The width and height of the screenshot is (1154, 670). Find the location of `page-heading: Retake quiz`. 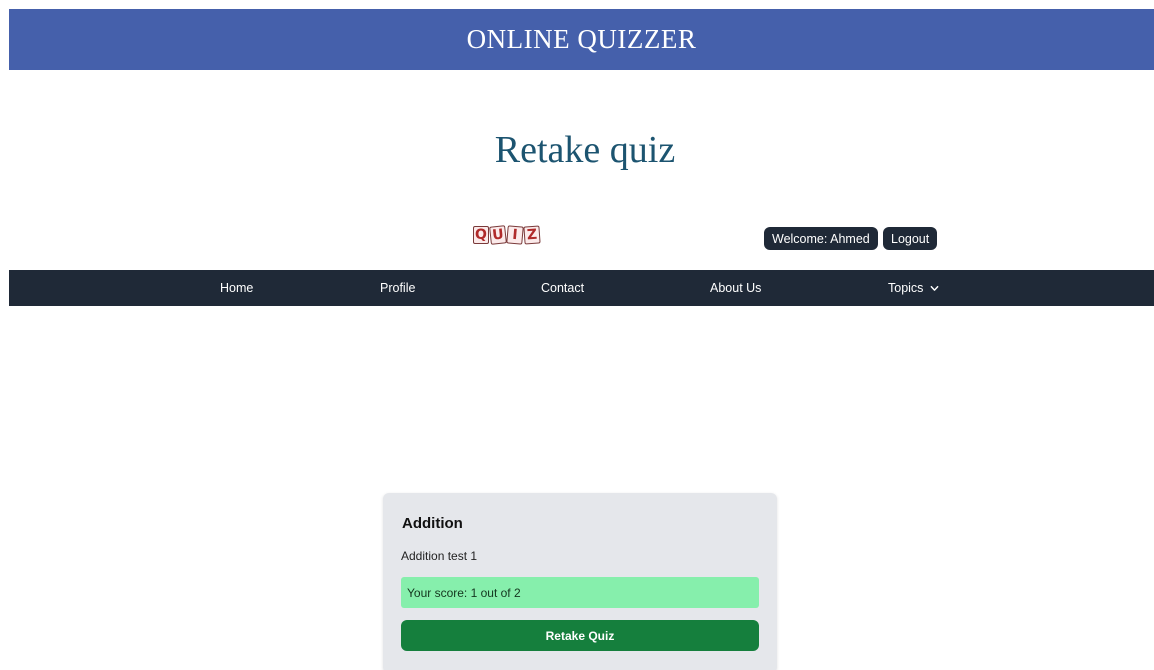

page-heading: Retake quiz is located at coordinates (585, 150).